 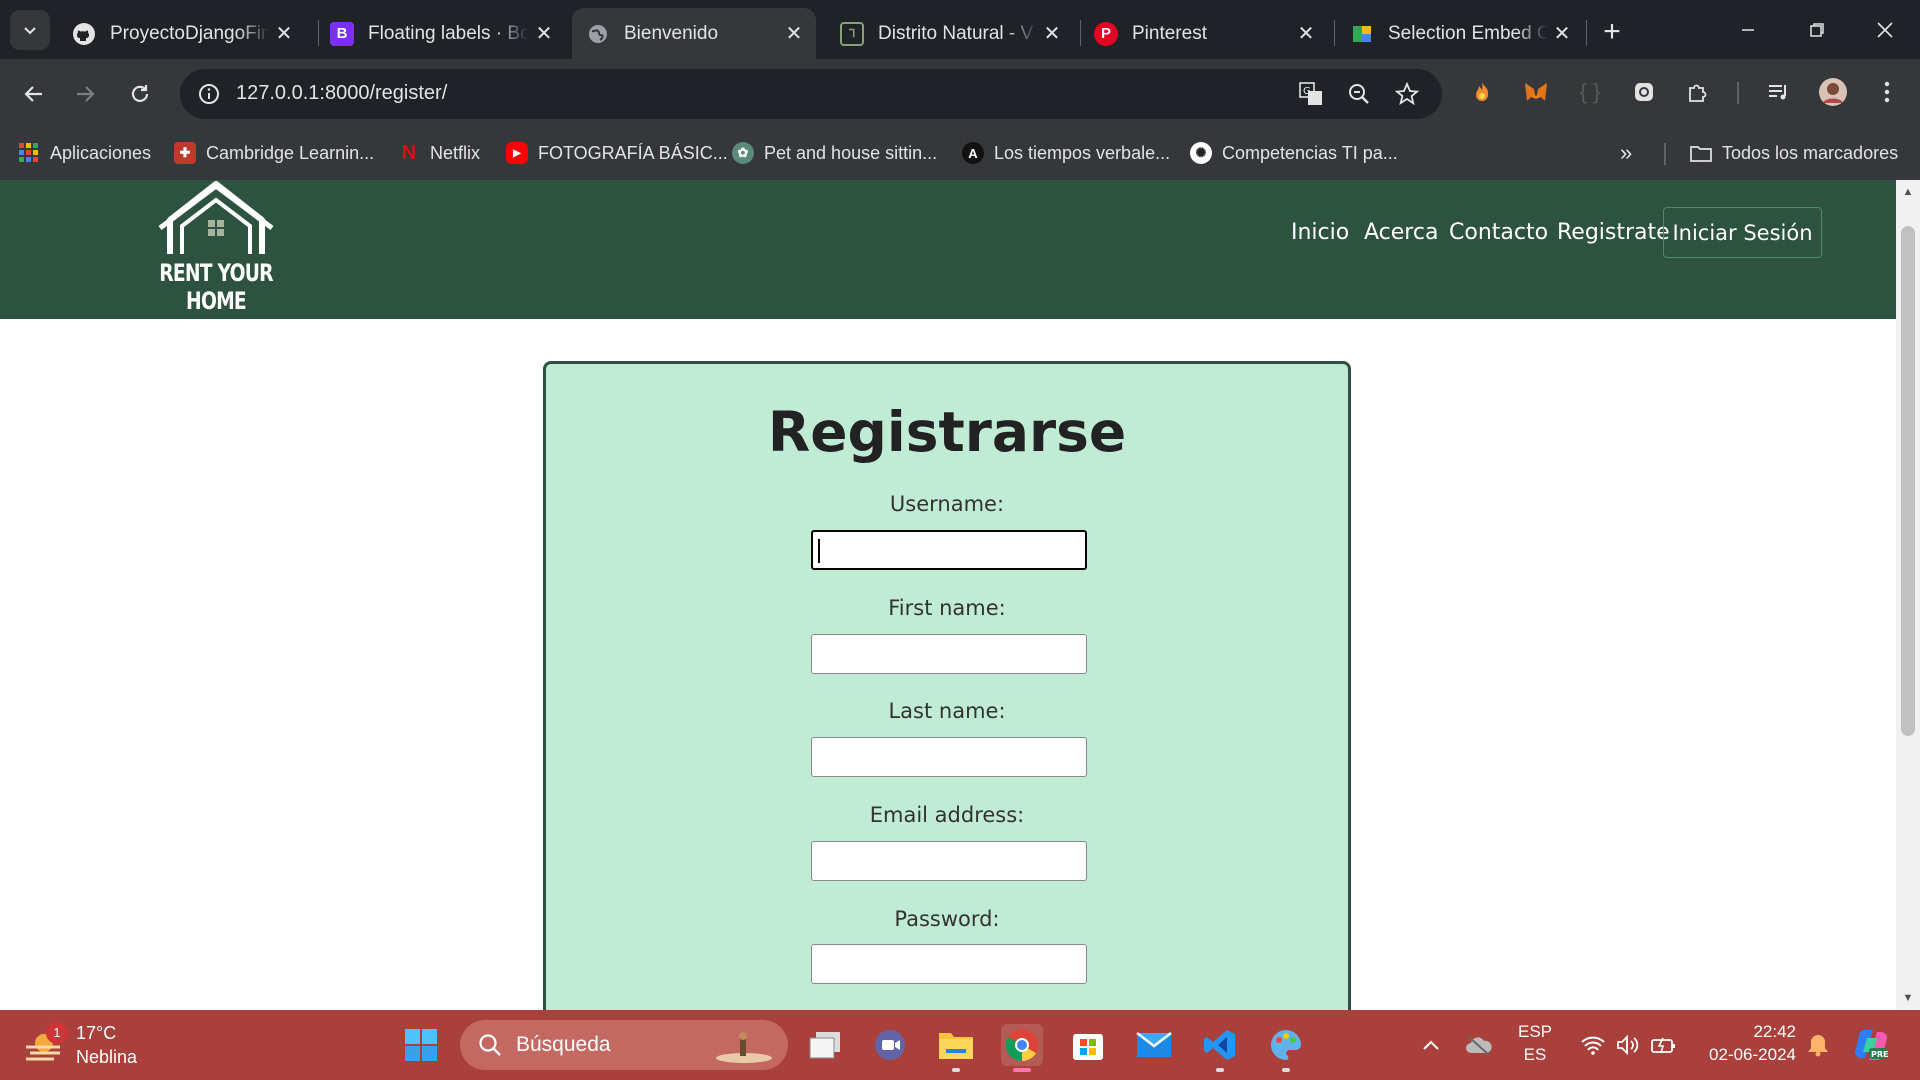 I want to click on file-explorer-button, so click(x=956, y=1048).